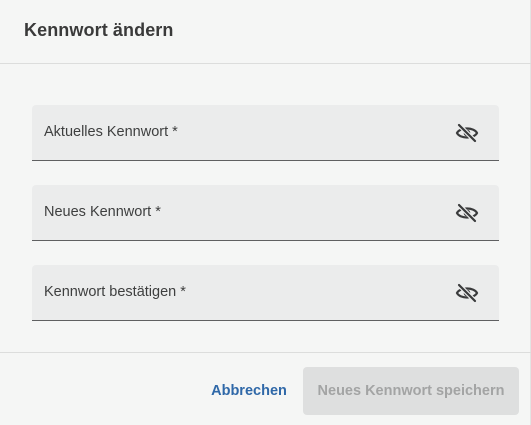  What do you see at coordinates (265, 293) in the screenshot?
I see `confirm-password-field: Kennwort bestätigen *` at bounding box center [265, 293].